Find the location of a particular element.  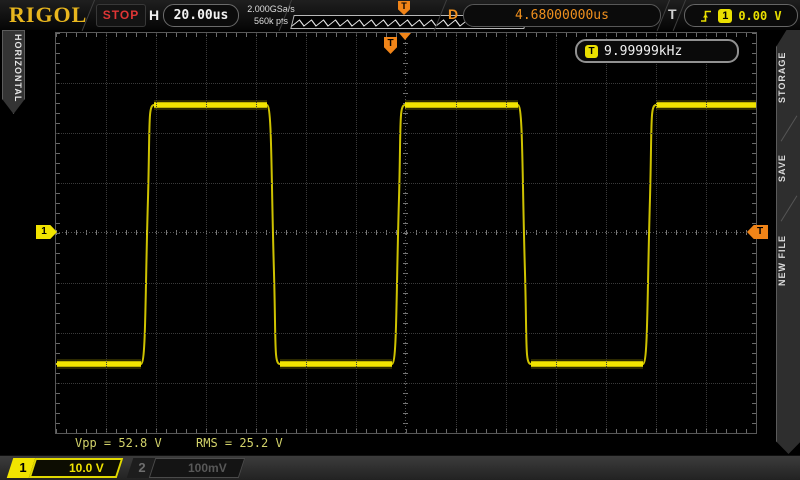

trigger-settings-field: 1 0.00 V is located at coordinates (741, 15).